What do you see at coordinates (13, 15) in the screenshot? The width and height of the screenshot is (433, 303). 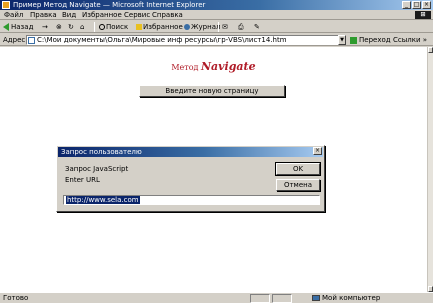 I see `menu-item-file: Файл` at bounding box center [13, 15].